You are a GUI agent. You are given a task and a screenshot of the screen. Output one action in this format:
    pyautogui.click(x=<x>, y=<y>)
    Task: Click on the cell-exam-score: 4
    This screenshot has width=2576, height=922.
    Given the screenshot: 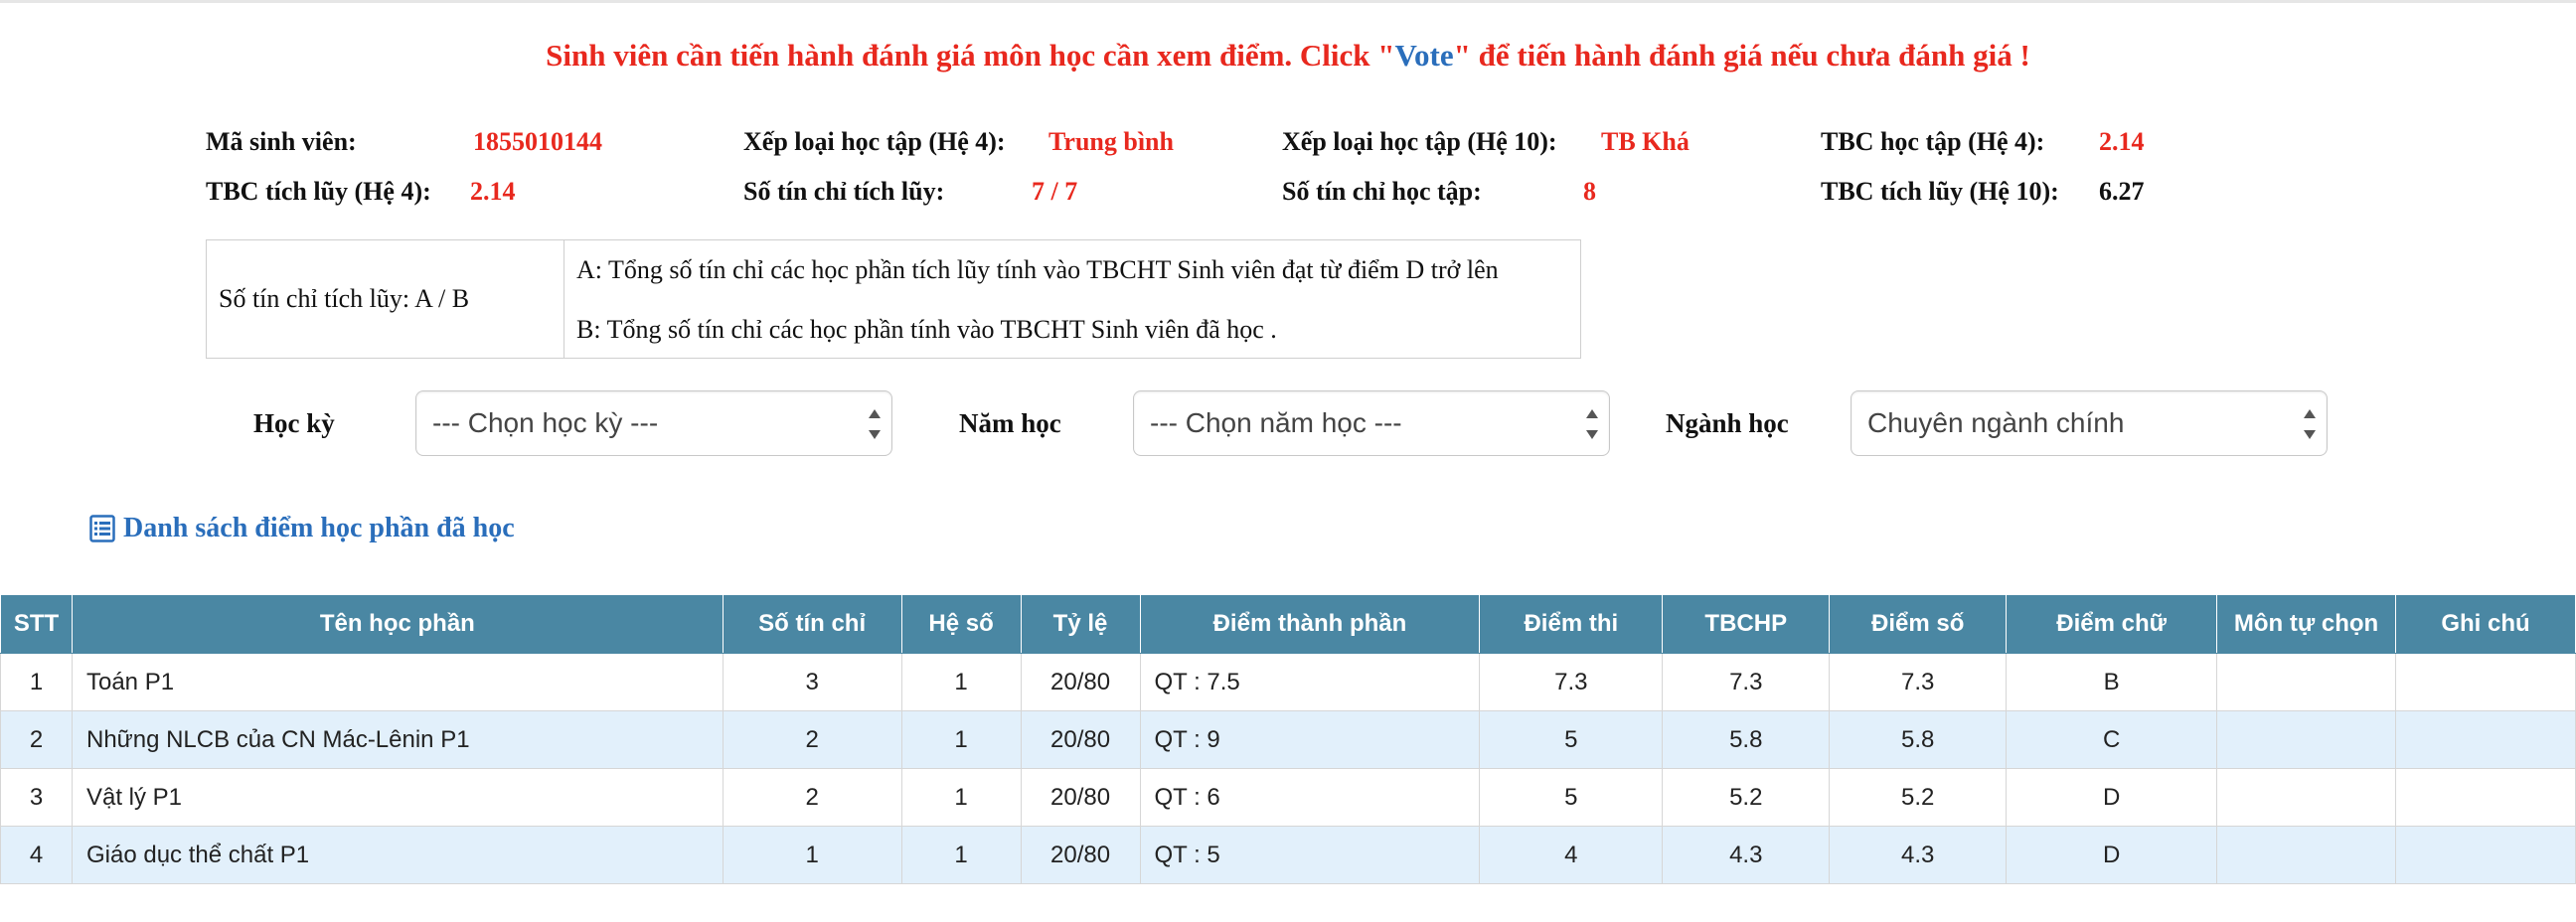 What is the action you would take?
    pyautogui.click(x=1571, y=855)
    